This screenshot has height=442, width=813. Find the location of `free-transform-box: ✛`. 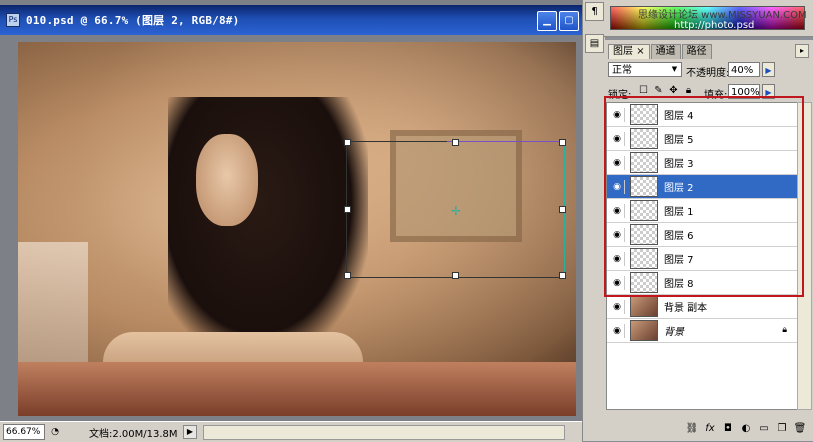

free-transform-box: ✛ is located at coordinates (455, 209).